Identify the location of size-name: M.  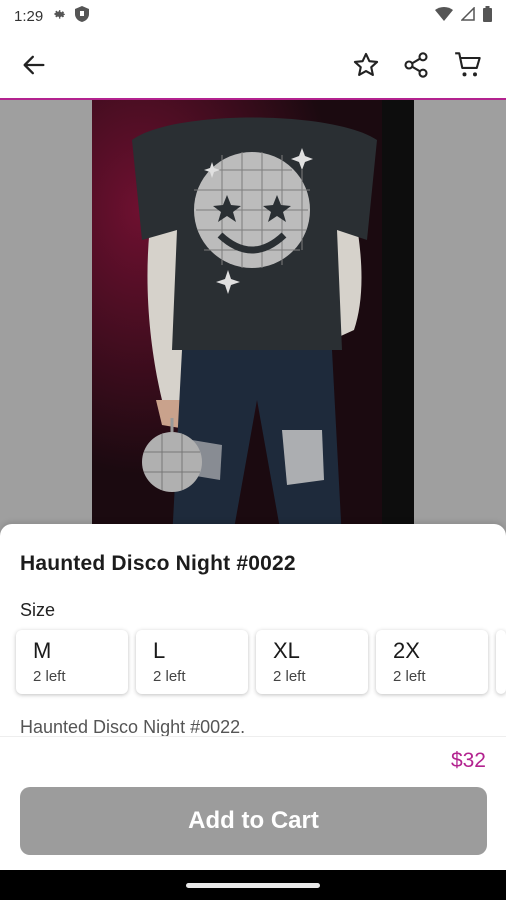
(42, 650).